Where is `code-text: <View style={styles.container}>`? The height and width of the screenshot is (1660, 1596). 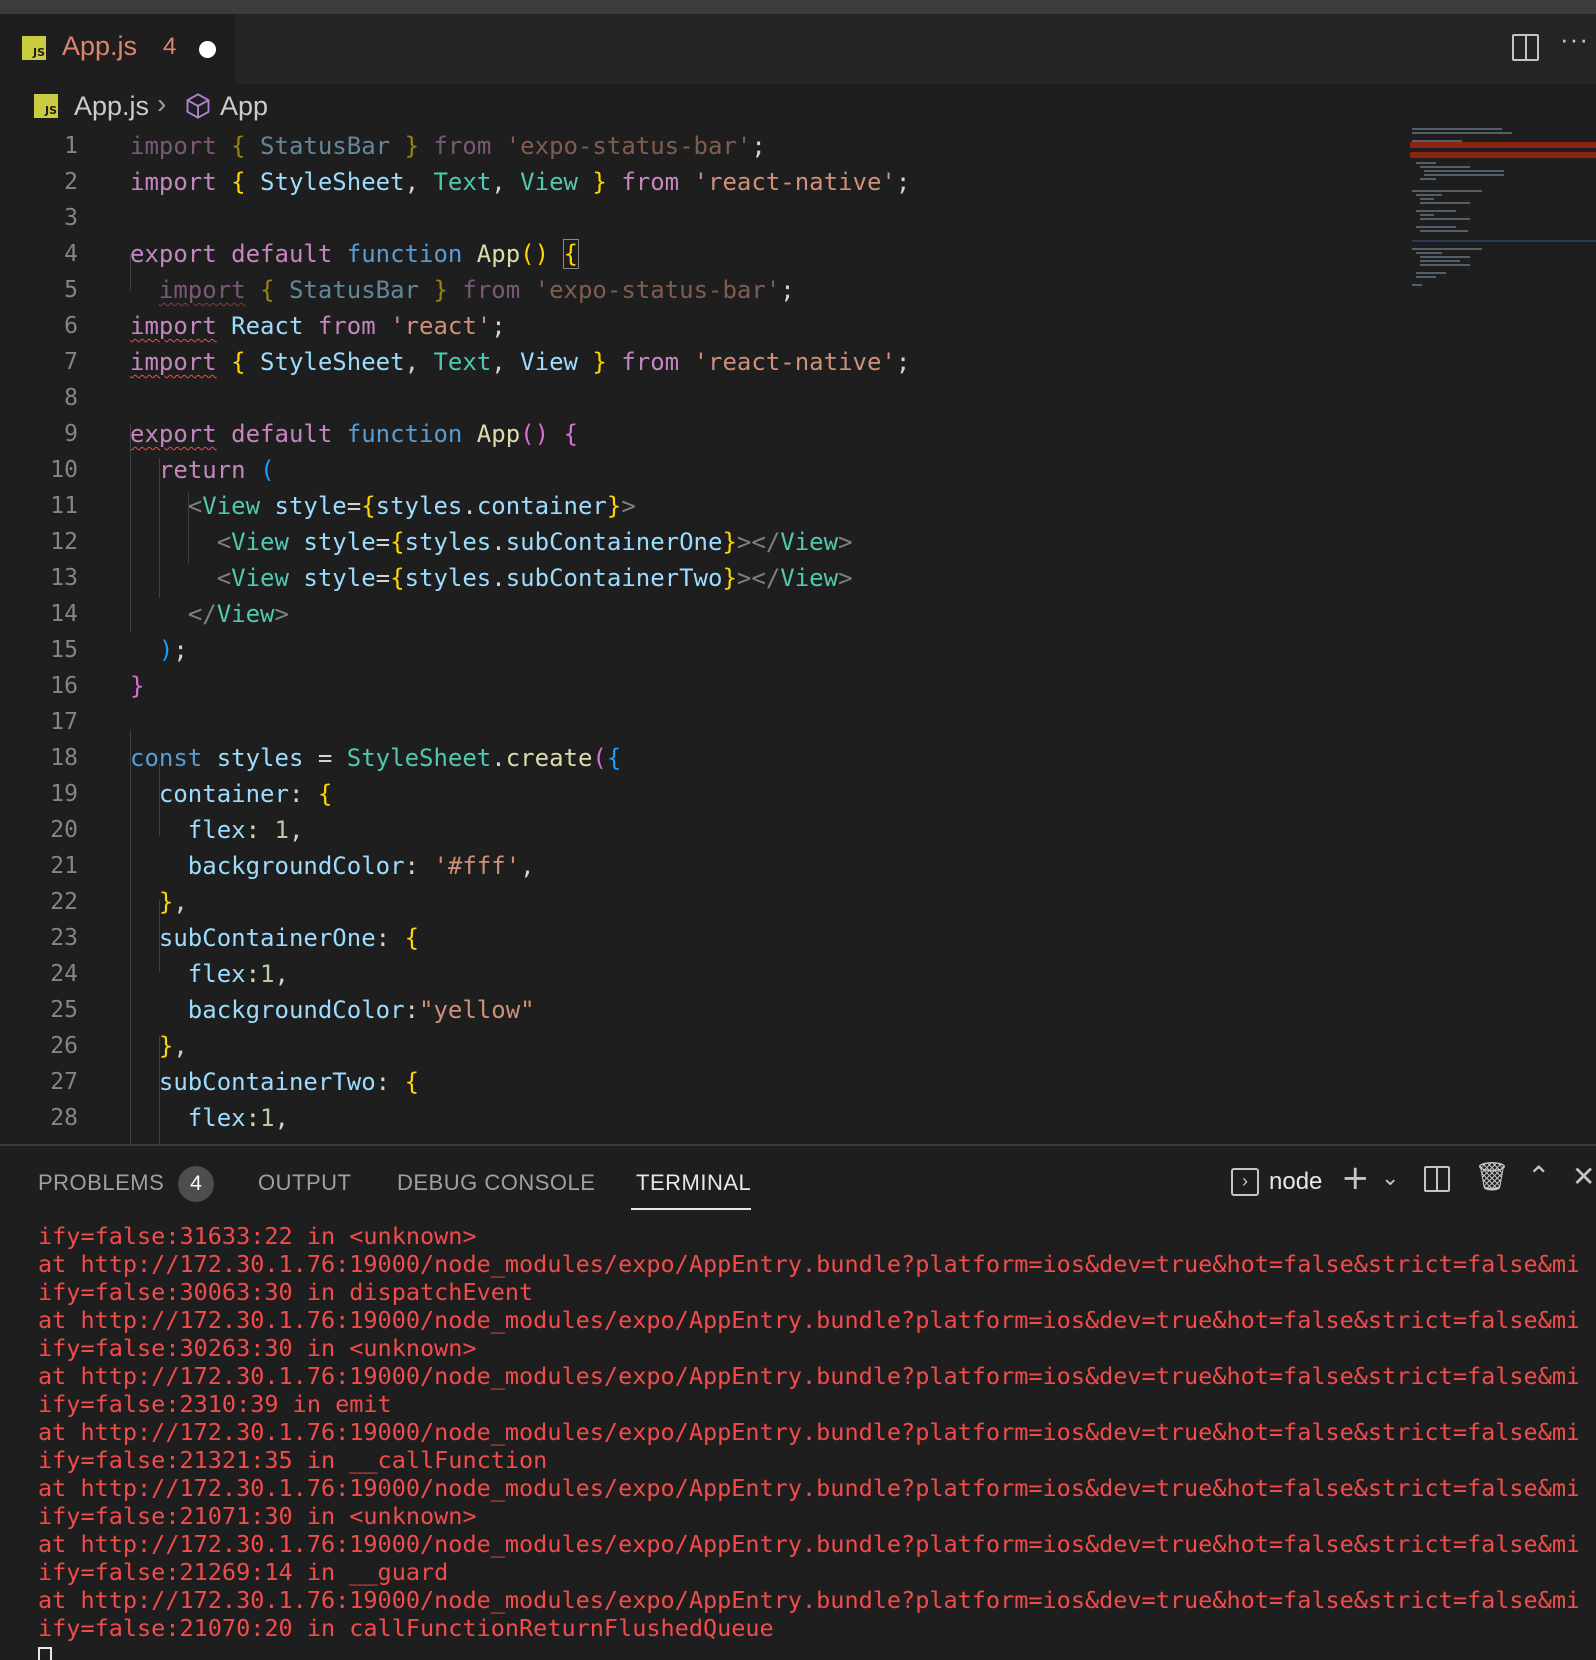 code-text: <View style={styles.container}> is located at coordinates (383, 506).